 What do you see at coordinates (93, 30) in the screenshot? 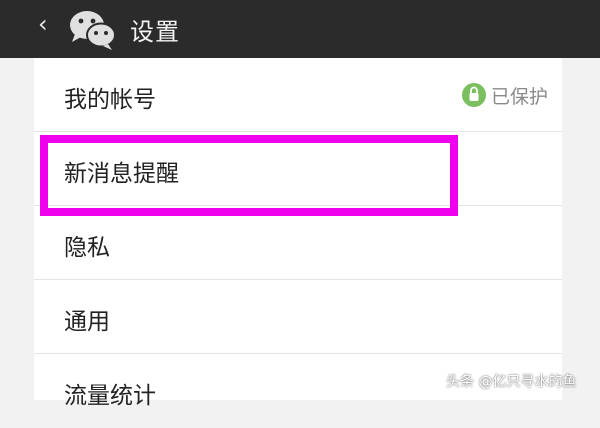
I see `wechat-logo-icon` at bounding box center [93, 30].